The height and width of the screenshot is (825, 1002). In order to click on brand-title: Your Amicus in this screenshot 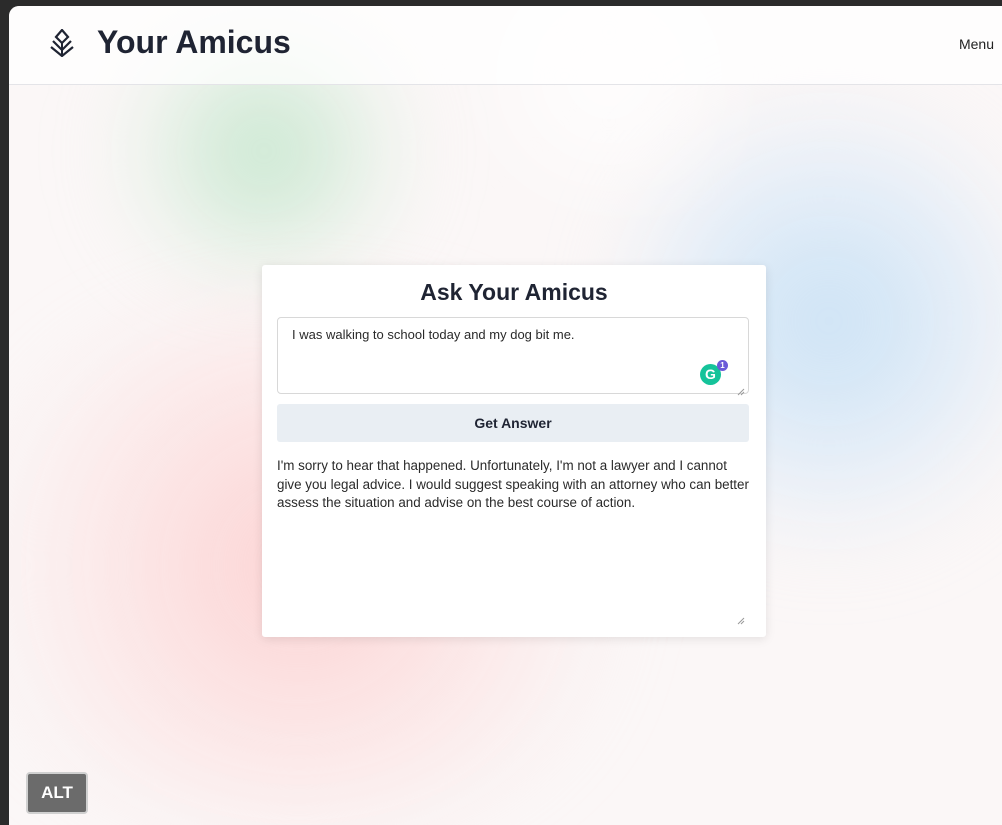, I will do `click(194, 42)`.